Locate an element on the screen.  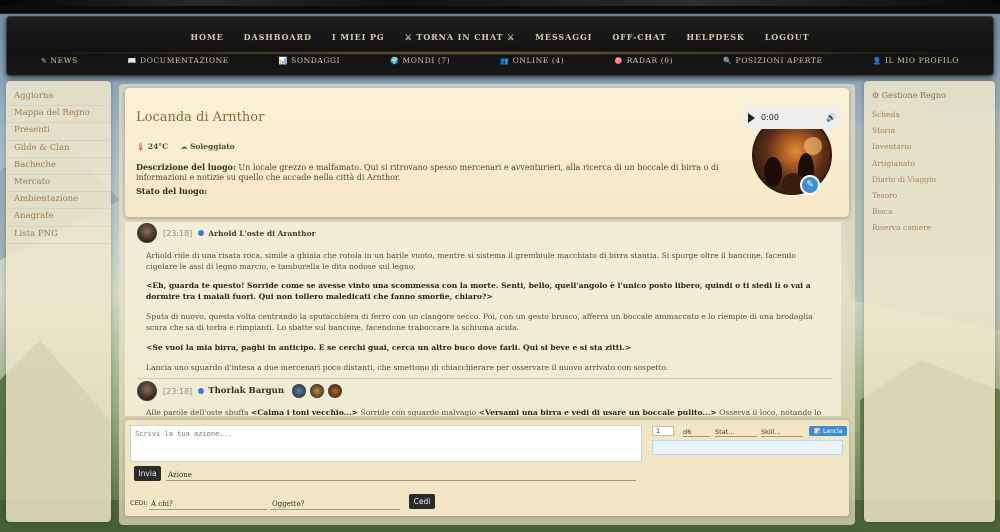
nav-messaggi: MESSAGGI is located at coordinates (563, 37).